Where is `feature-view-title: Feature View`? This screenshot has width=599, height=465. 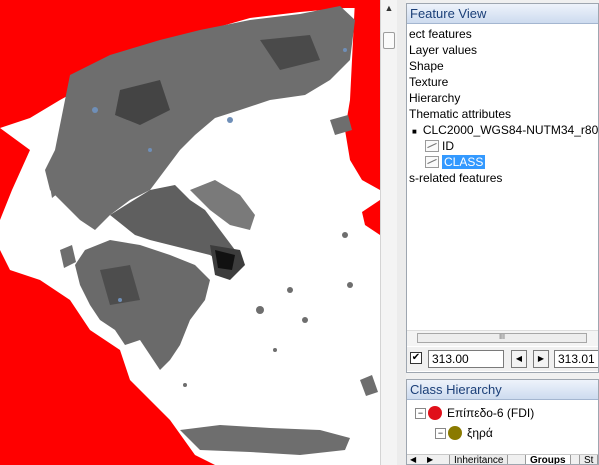
feature-view-title: Feature View is located at coordinates (502, 14).